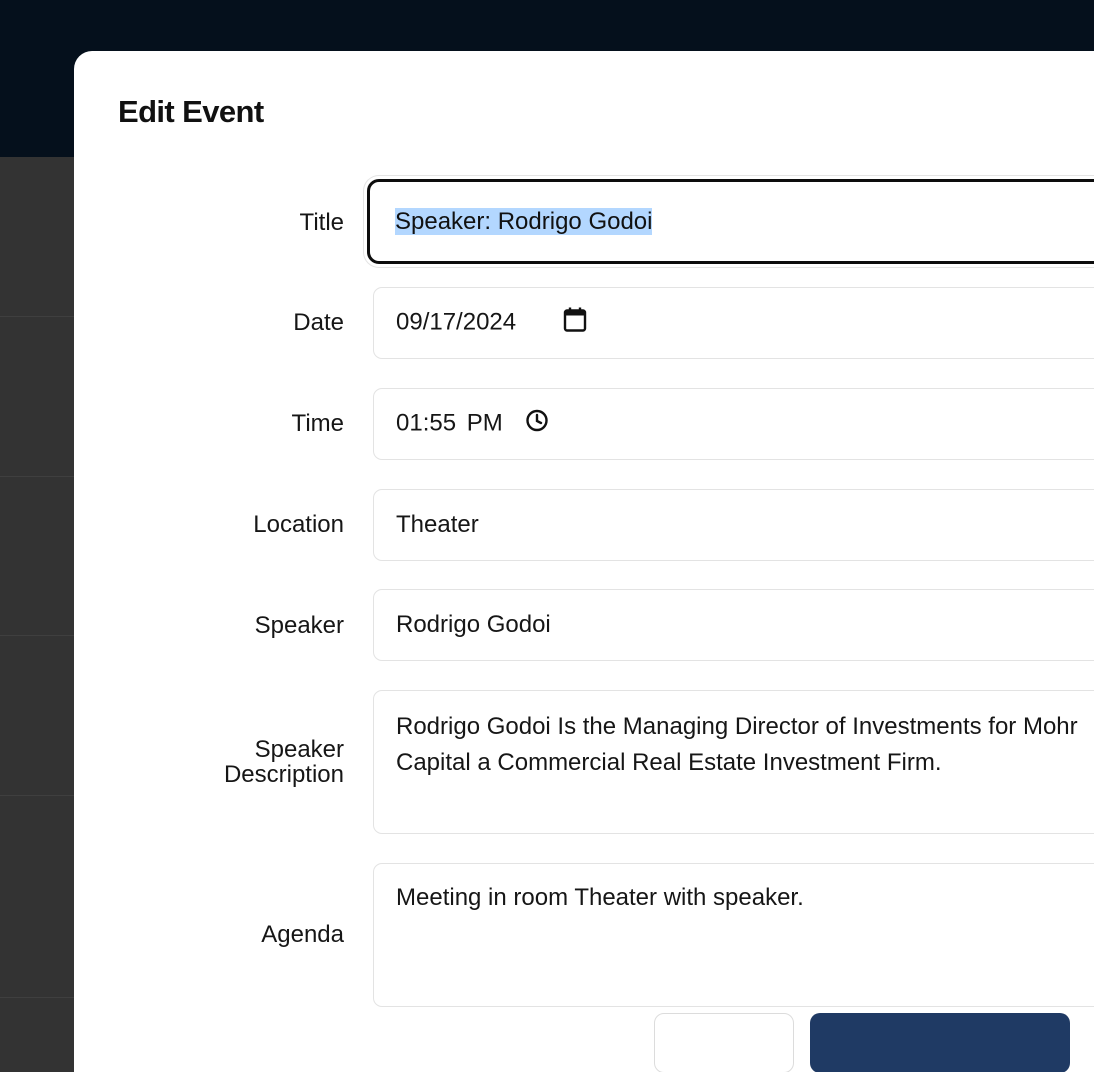 The width and height of the screenshot is (1094, 1072). Describe the element at coordinates (600, 897) in the screenshot. I see `agenda-value: Meeting in room Theater with speaker.` at that location.